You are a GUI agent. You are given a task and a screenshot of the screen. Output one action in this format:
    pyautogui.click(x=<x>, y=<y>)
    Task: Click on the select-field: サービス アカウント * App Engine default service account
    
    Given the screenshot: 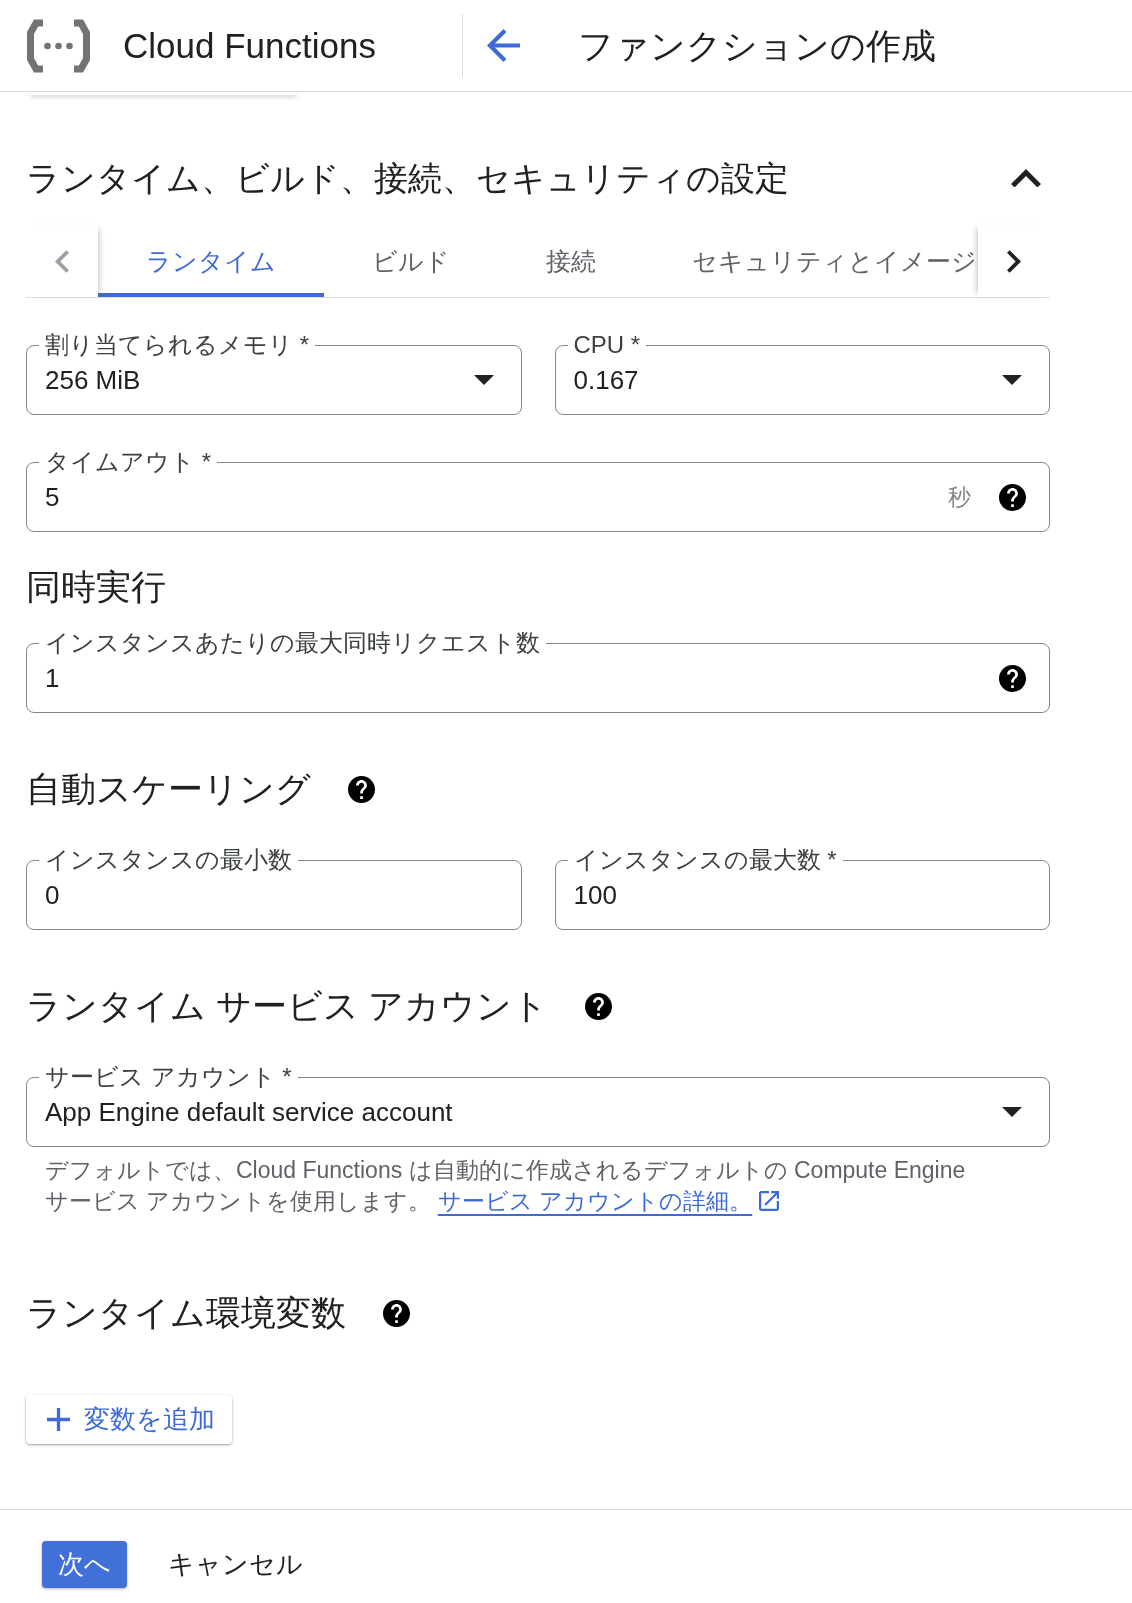 What is the action you would take?
    pyautogui.click(x=538, y=1106)
    